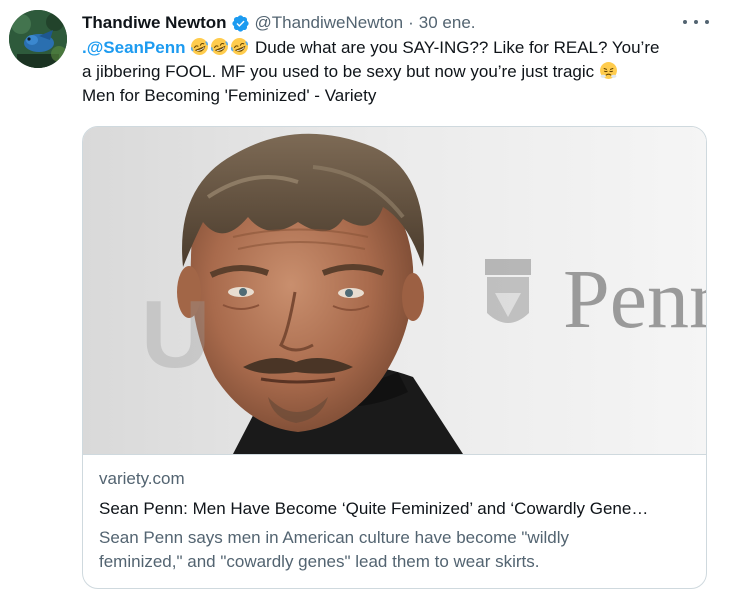 The height and width of the screenshot is (595, 730). I want to click on tweet-date: 30 ene., so click(447, 23).